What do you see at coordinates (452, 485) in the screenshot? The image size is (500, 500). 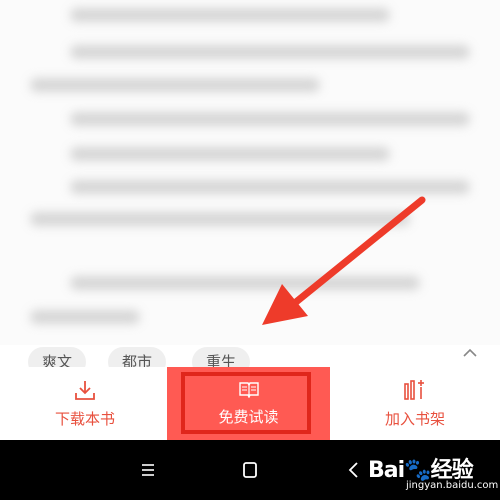 I see `watermark-url: jingyan.baidu.com` at bounding box center [452, 485].